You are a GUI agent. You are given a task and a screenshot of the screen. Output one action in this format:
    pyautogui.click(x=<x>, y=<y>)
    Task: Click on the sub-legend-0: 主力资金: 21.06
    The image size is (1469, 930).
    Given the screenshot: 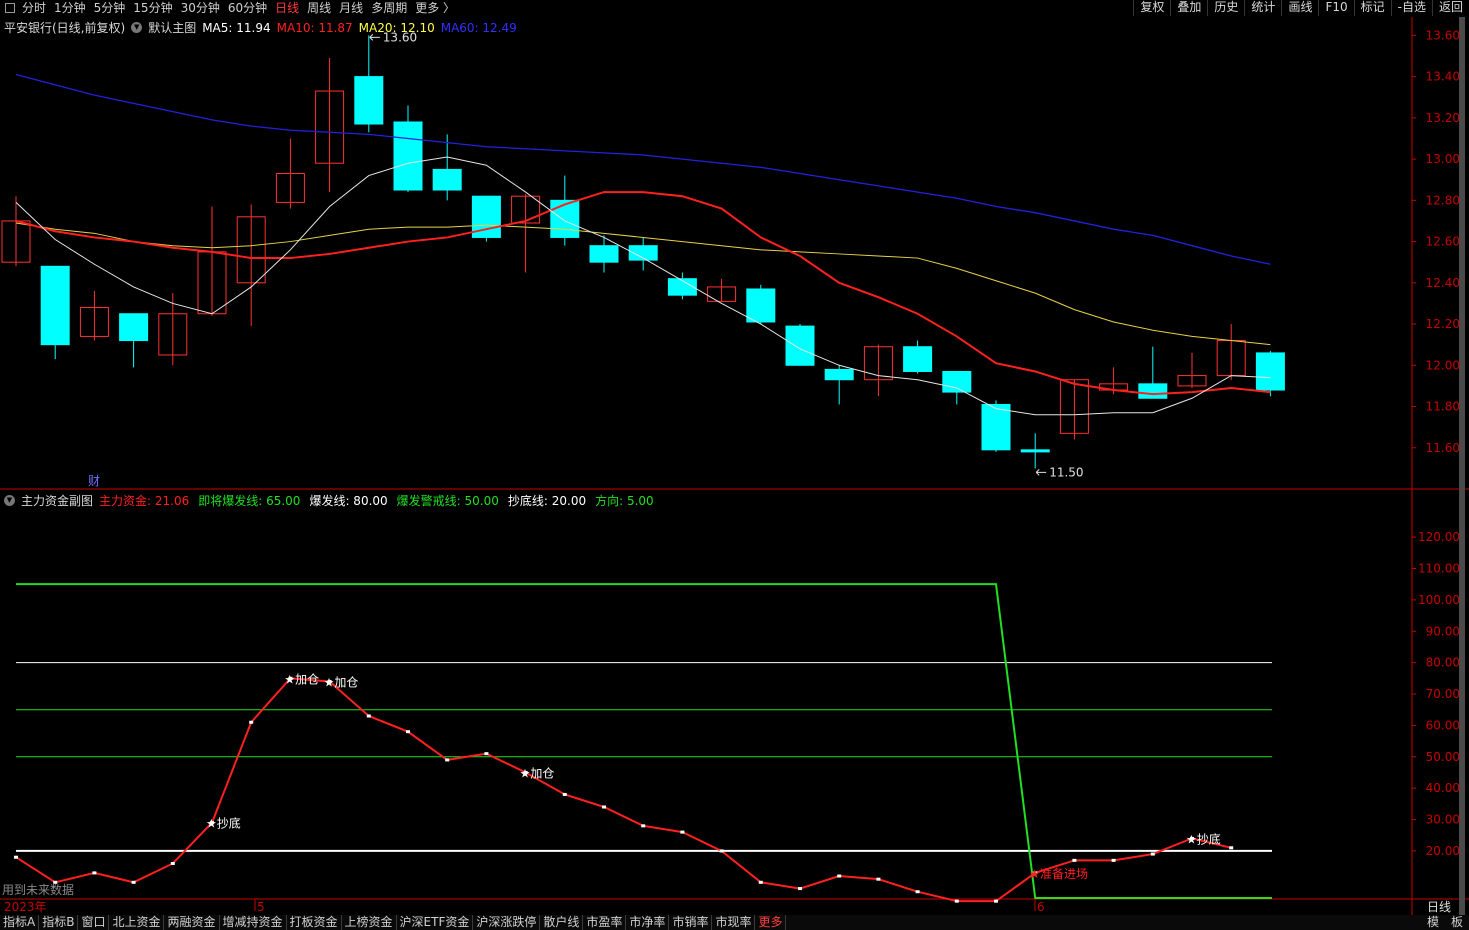 What is the action you would take?
    pyautogui.click(x=144, y=501)
    